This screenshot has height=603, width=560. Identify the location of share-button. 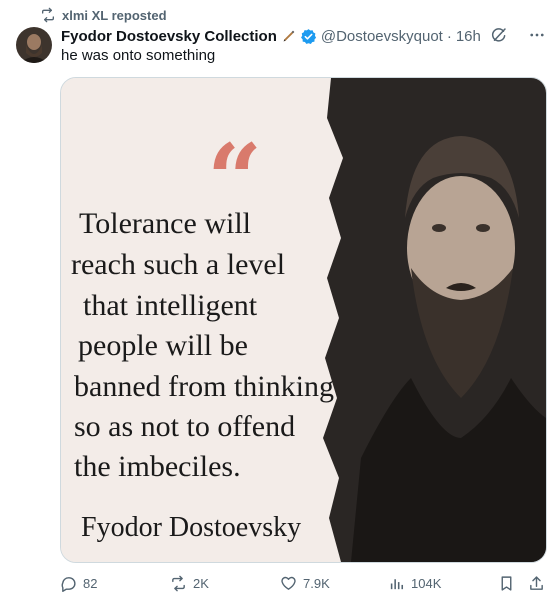
(536, 583).